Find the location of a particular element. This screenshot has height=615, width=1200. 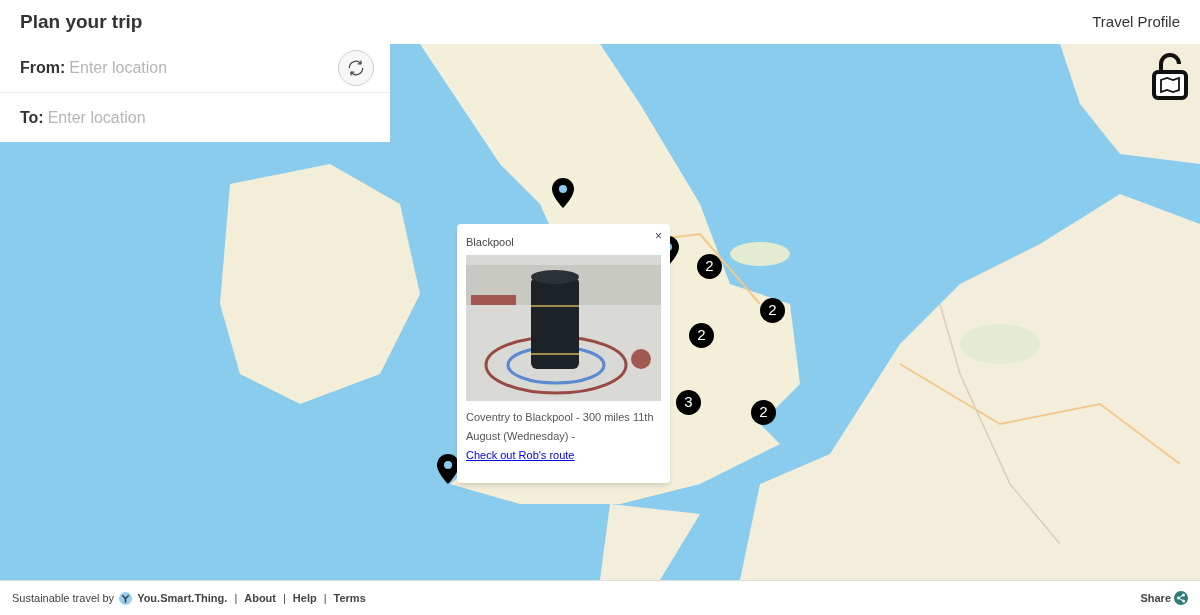

page-title: Plan your trip is located at coordinates (81, 21).